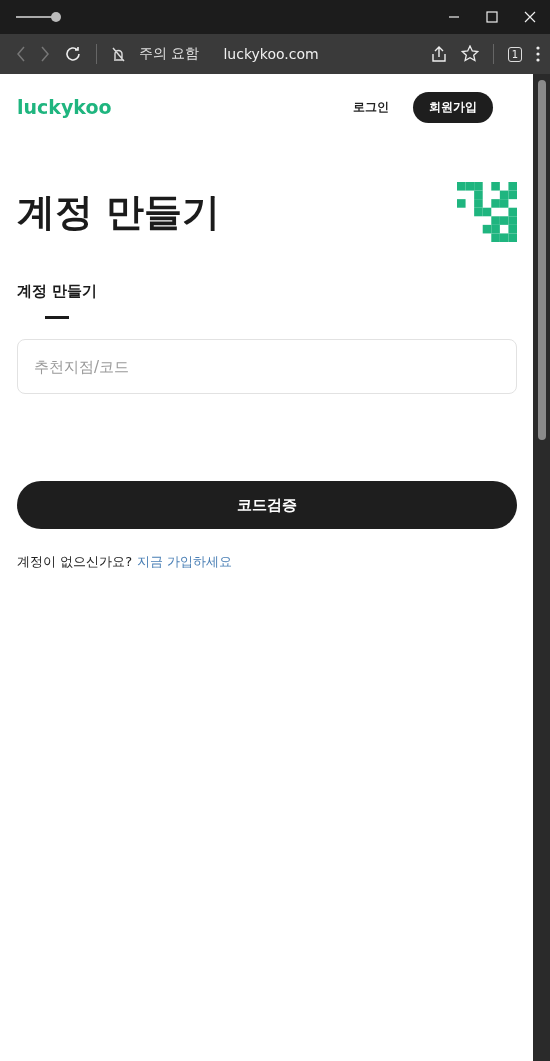  What do you see at coordinates (438, 54) in the screenshot?
I see `share-icon` at bounding box center [438, 54].